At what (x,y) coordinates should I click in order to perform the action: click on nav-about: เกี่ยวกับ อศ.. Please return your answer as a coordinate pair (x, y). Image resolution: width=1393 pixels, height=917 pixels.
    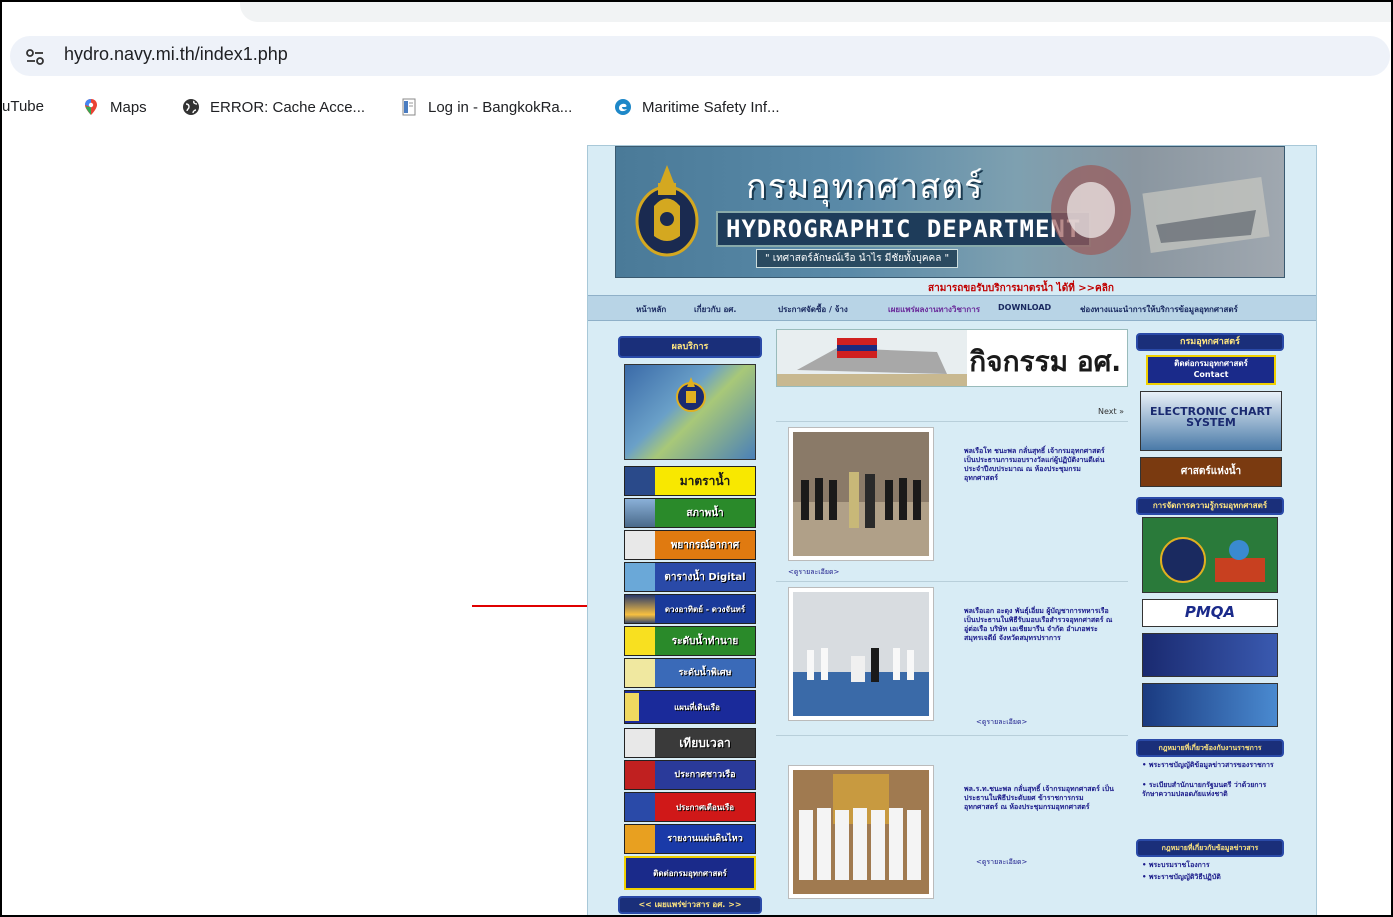
    Looking at the image, I should click on (715, 309).